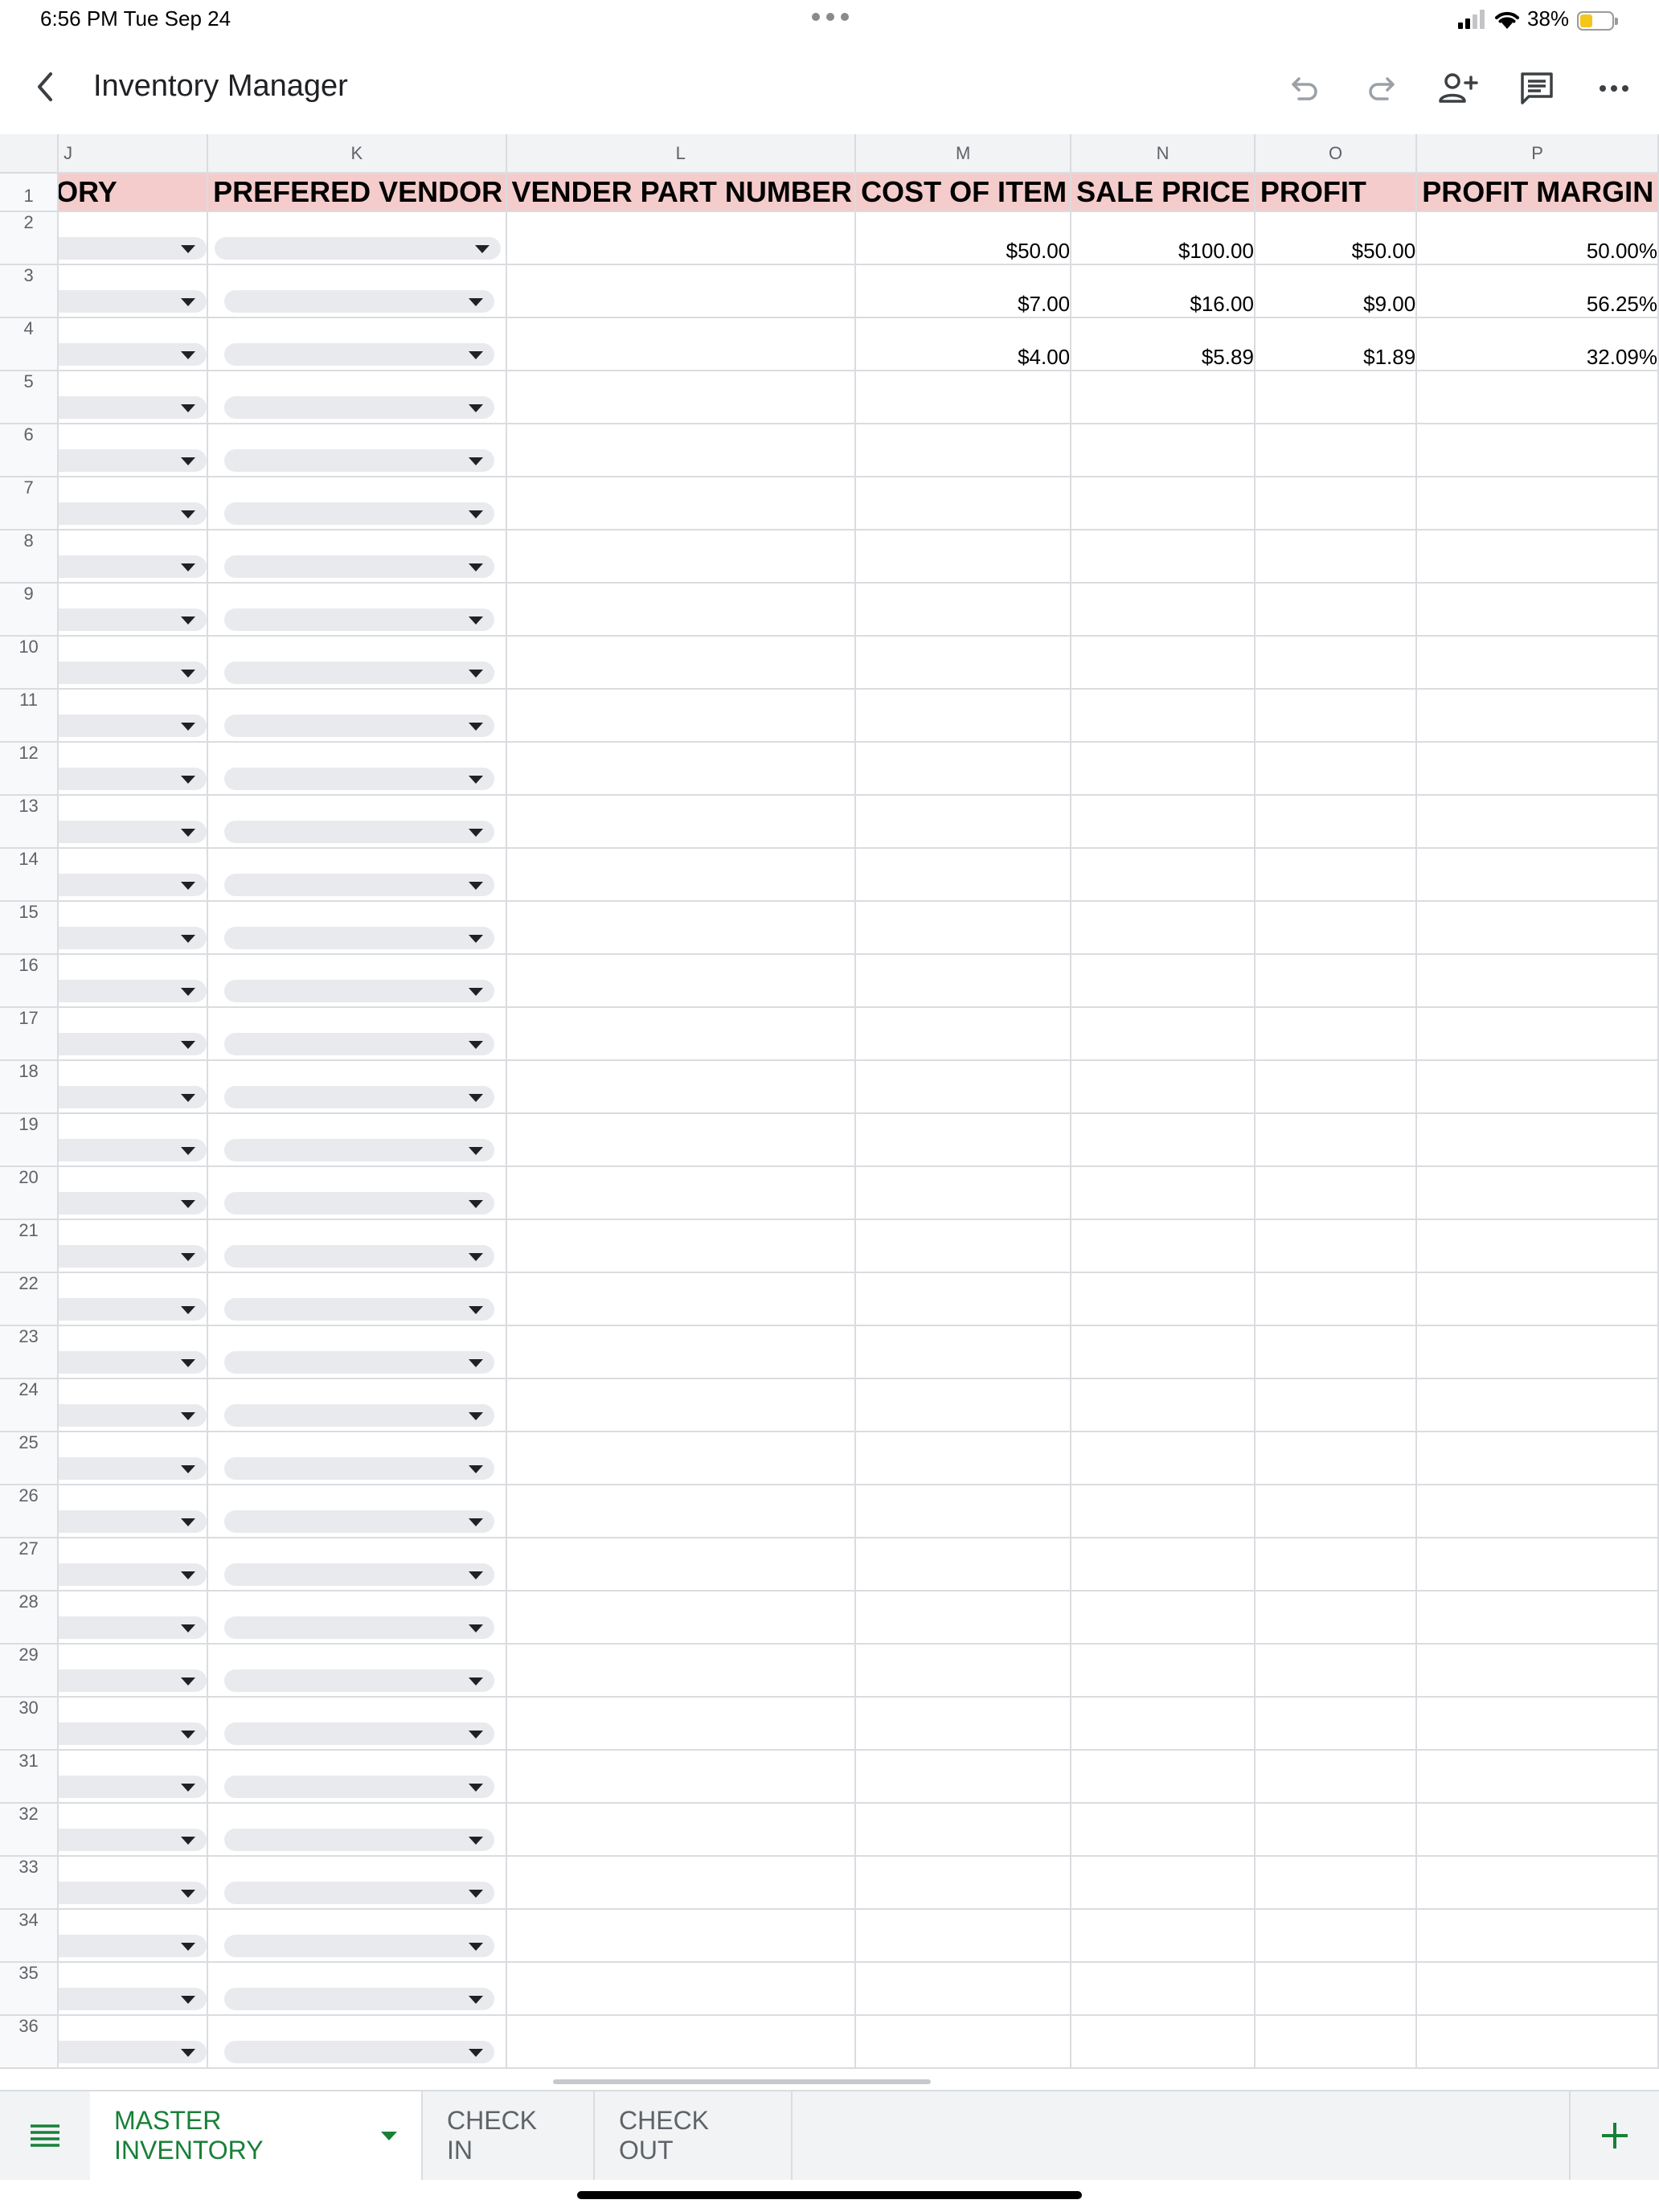 The width and height of the screenshot is (1659, 2212). Describe the element at coordinates (1163, 238) in the screenshot. I see `sale-price-cell: $100.00` at that location.